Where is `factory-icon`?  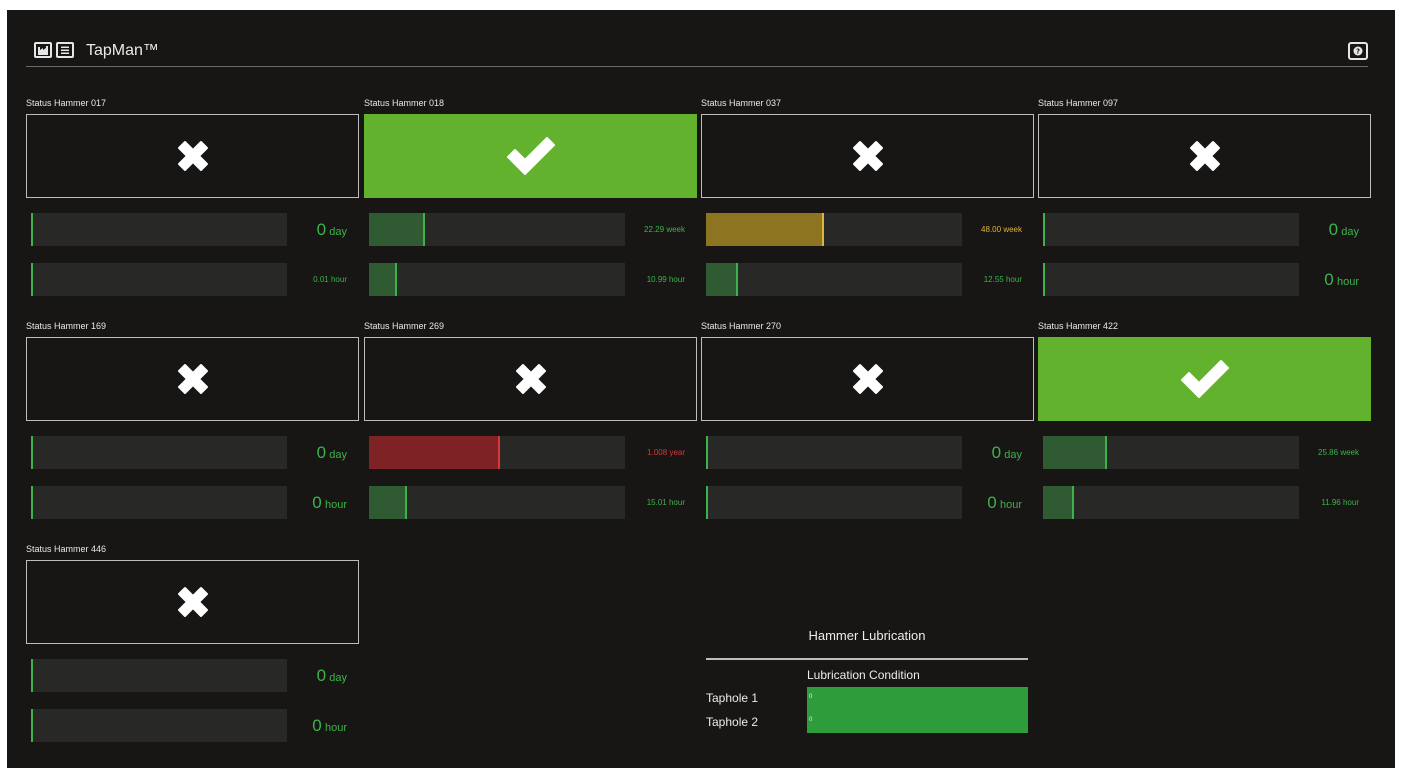 factory-icon is located at coordinates (43, 50).